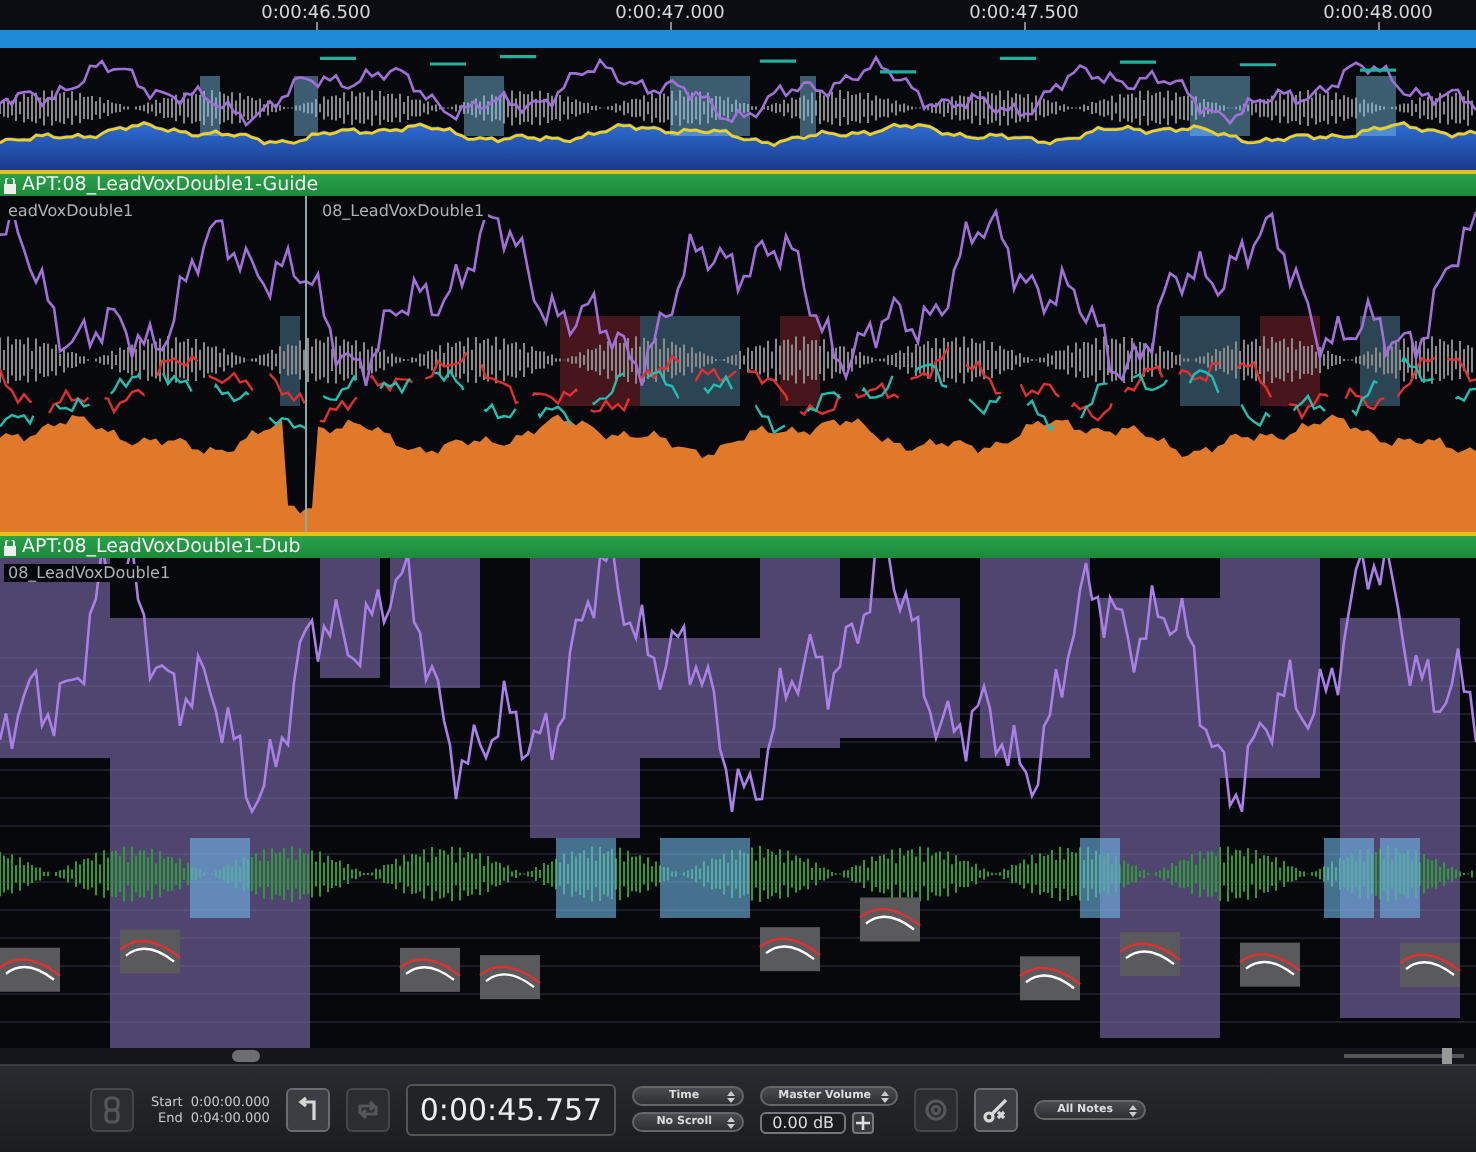 The image size is (1476, 1152). What do you see at coordinates (1378, 14) in the screenshot?
I see `time-label: 0:00:48.000` at bounding box center [1378, 14].